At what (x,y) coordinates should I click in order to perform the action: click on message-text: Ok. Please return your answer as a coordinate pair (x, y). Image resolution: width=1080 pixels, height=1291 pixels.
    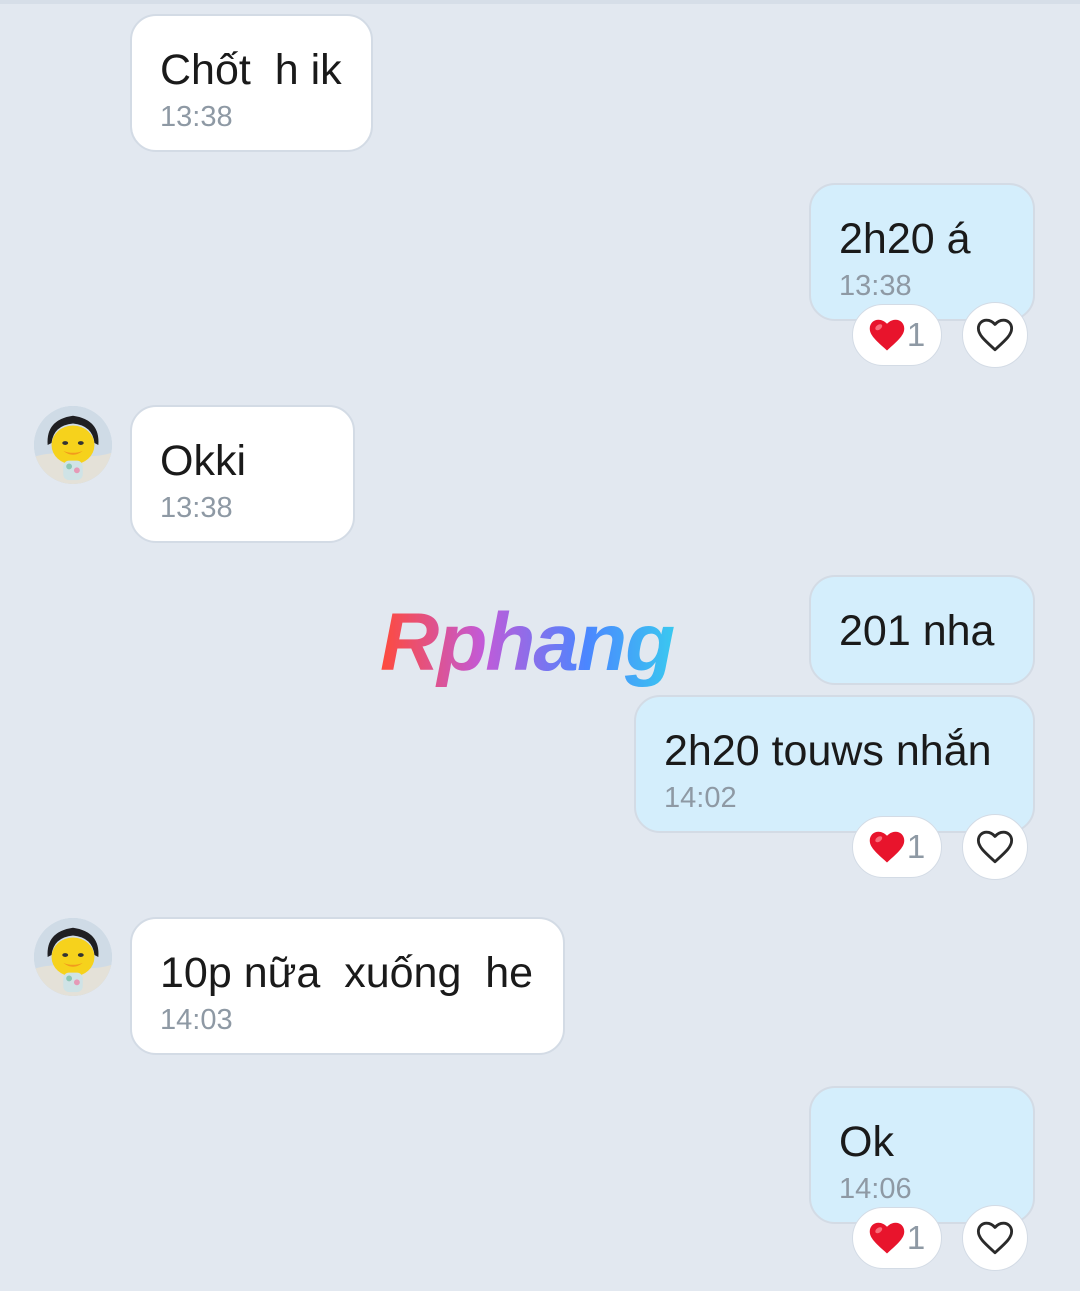
    Looking at the image, I should click on (866, 1142).